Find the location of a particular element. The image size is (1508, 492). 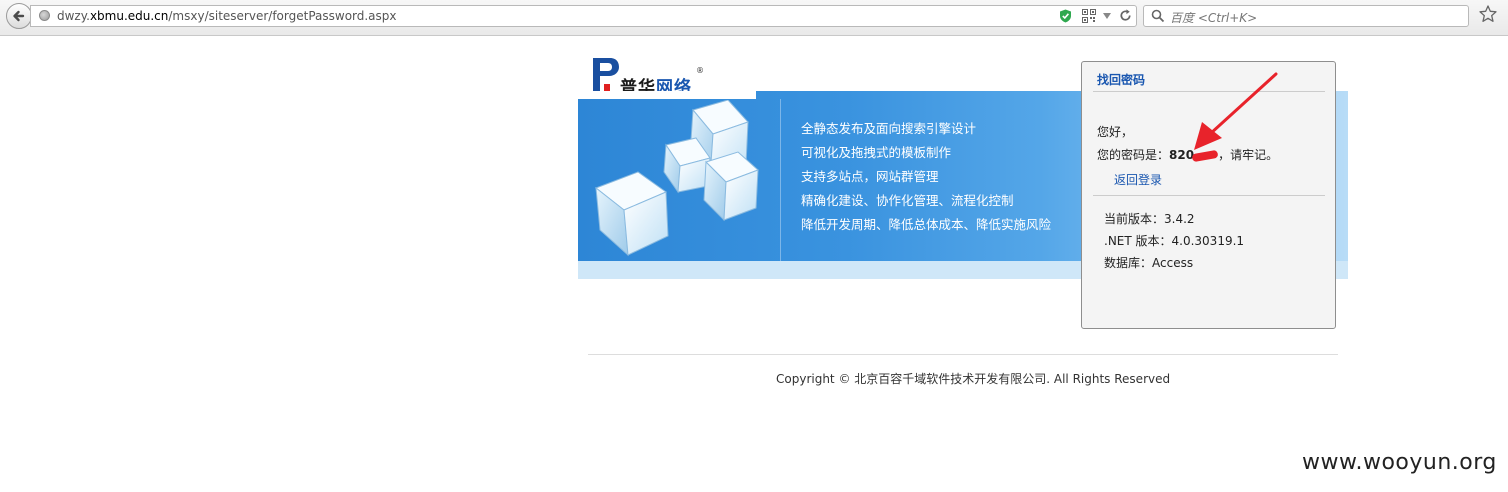

feature-item: 降低开发周期、降低总体成本、降低实施风险 is located at coordinates (926, 224).